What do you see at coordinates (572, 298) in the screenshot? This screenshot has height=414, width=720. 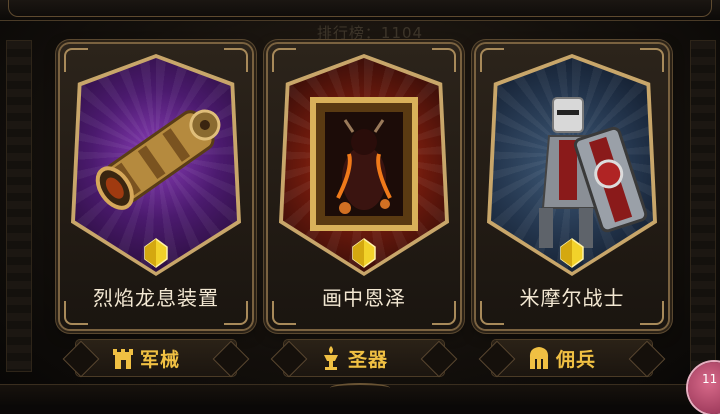 I see `card-title: 米摩尔战士` at bounding box center [572, 298].